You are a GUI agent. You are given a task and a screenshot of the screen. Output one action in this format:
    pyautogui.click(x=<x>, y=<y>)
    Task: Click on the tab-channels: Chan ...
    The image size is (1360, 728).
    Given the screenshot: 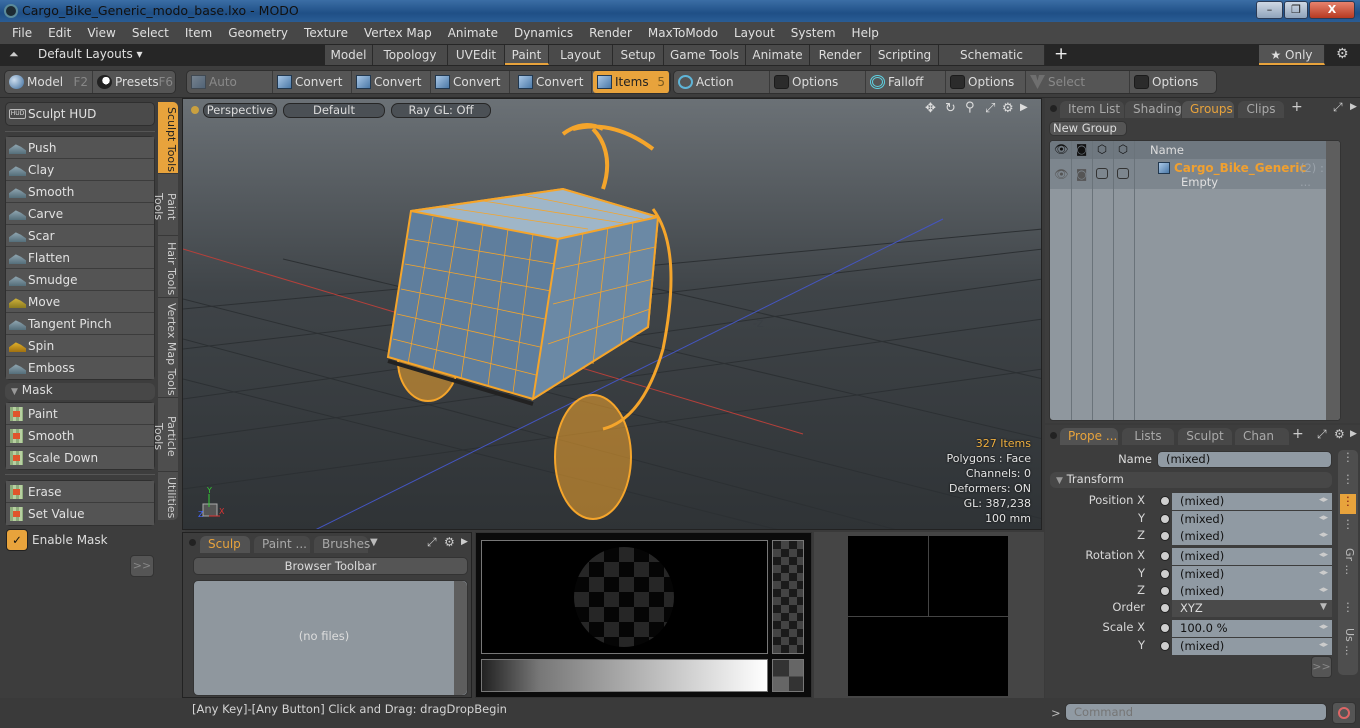 What is the action you would take?
    pyautogui.click(x=1262, y=444)
    